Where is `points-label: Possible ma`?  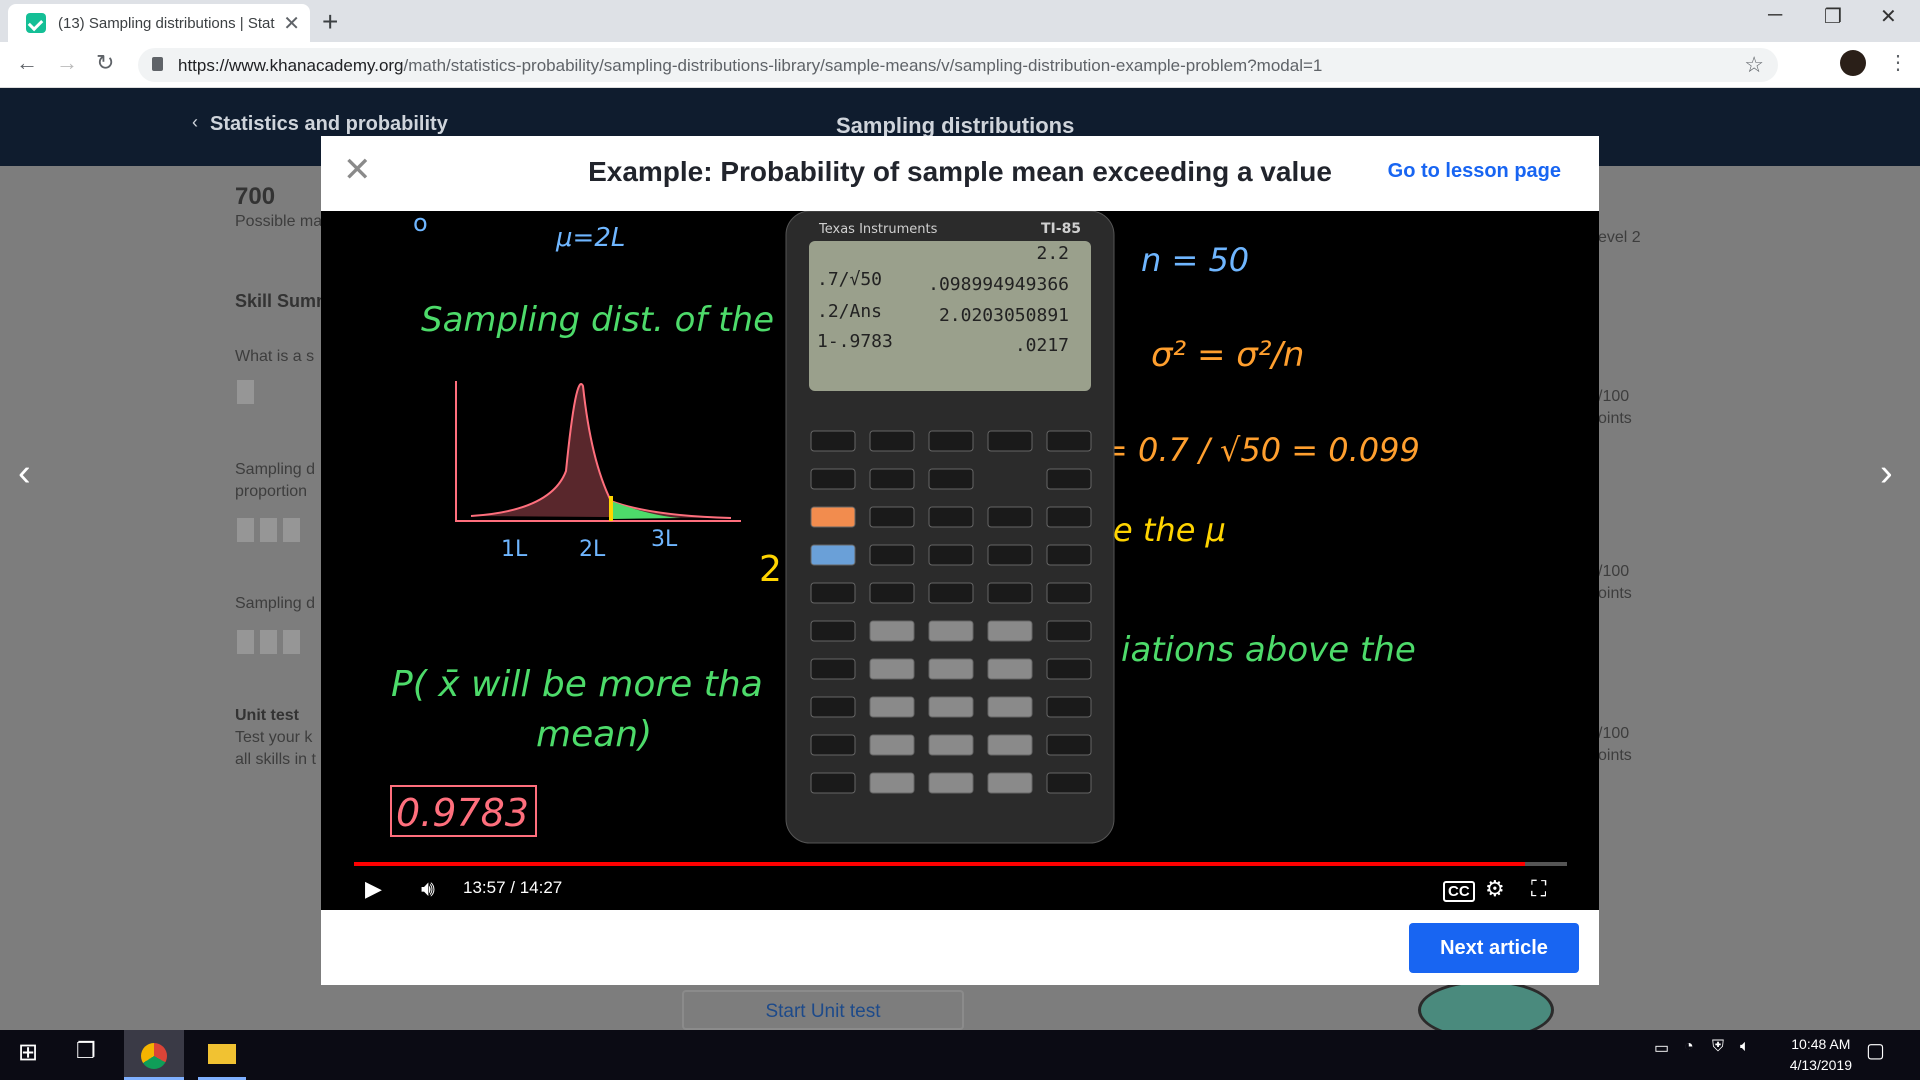 points-label: Possible ma is located at coordinates (279, 221).